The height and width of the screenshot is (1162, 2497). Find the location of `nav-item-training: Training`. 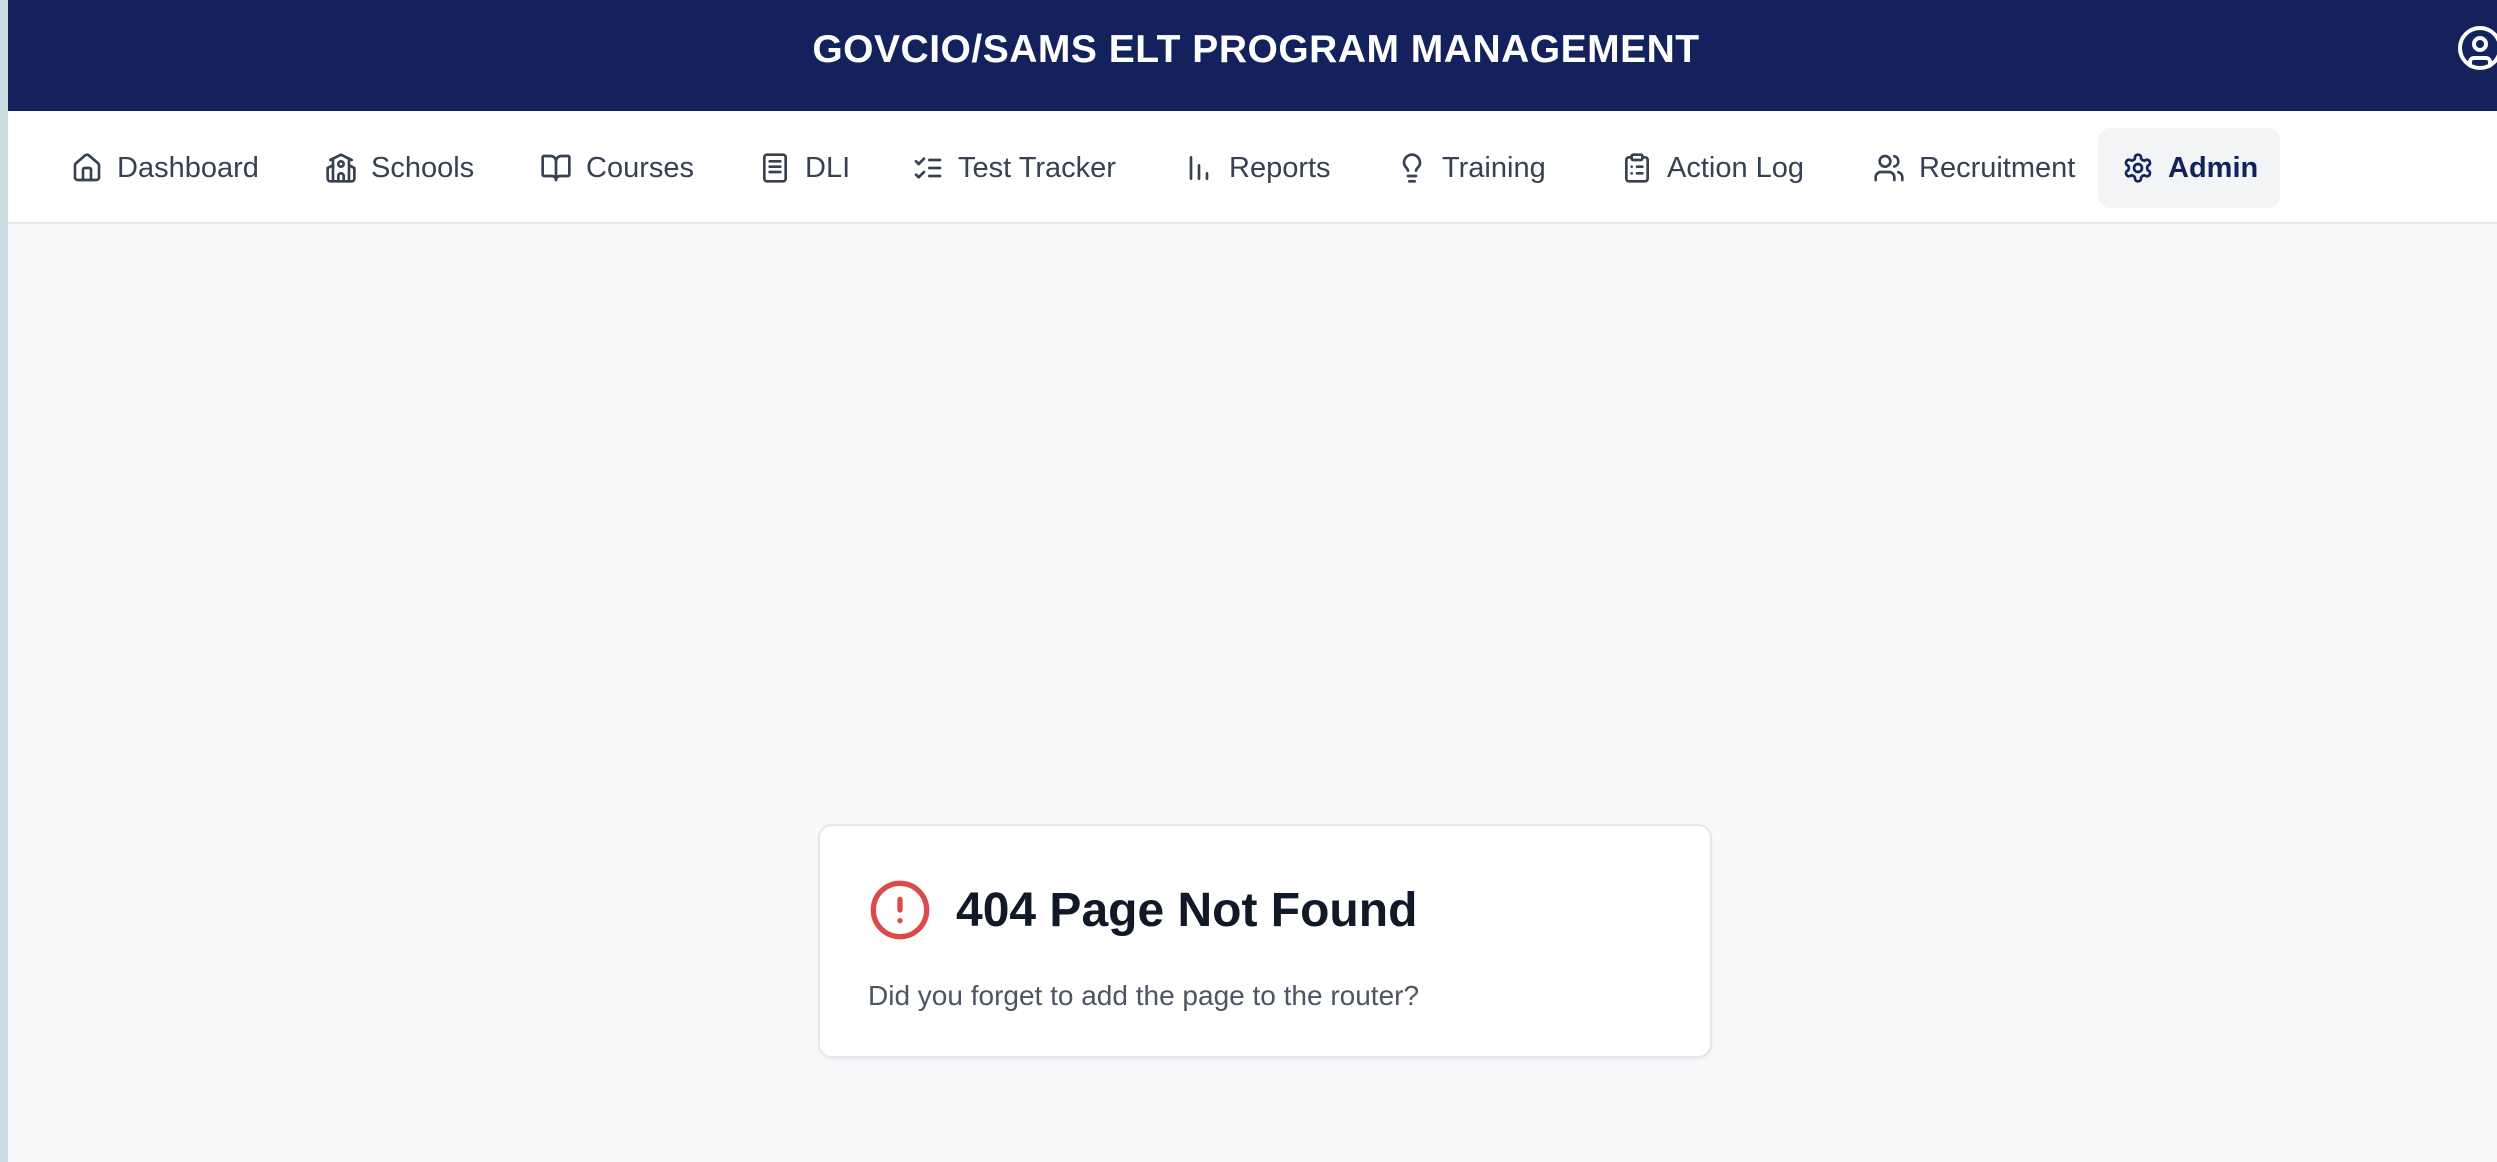

nav-item-training: Training is located at coordinates (1471, 168).